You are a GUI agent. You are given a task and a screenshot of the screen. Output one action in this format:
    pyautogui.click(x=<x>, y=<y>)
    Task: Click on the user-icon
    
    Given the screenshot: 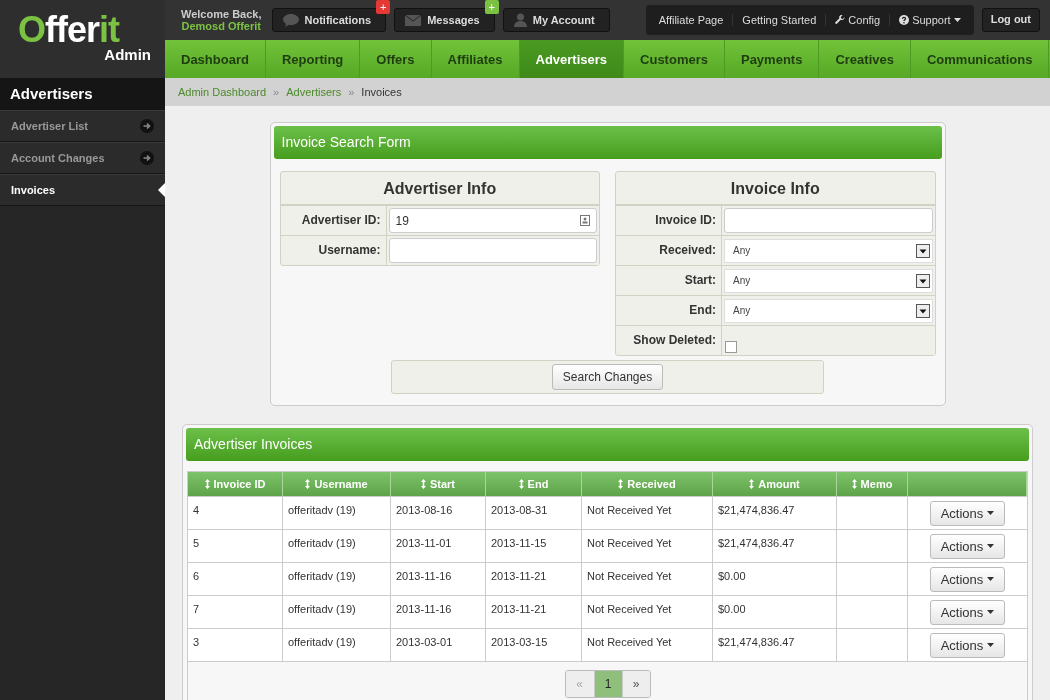 What is the action you would take?
    pyautogui.click(x=520, y=20)
    